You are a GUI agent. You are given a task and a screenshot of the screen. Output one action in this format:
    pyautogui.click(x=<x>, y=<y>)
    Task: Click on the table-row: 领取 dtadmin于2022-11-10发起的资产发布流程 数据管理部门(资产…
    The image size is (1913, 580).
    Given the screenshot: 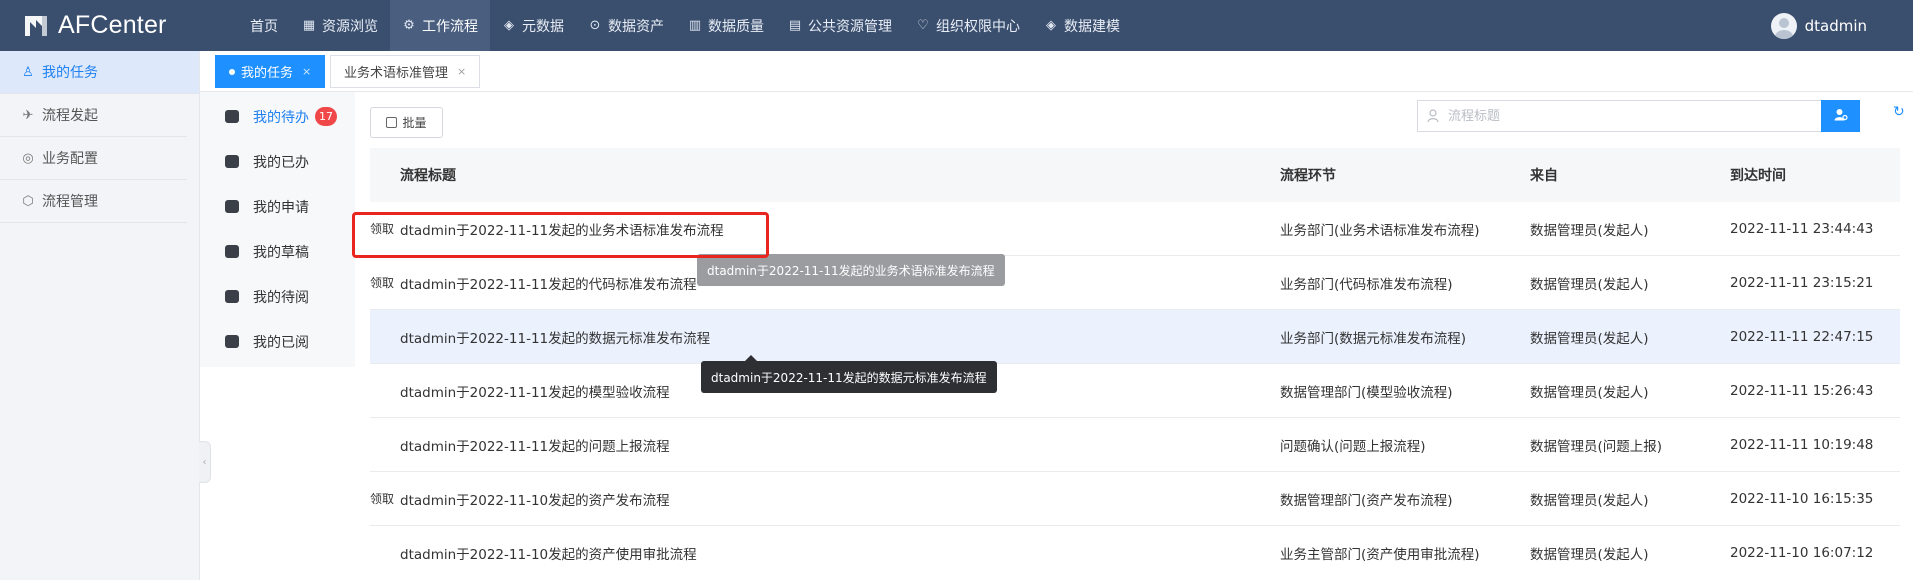 What is the action you would take?
    pyautogui.click(x=1135, y=499)
    